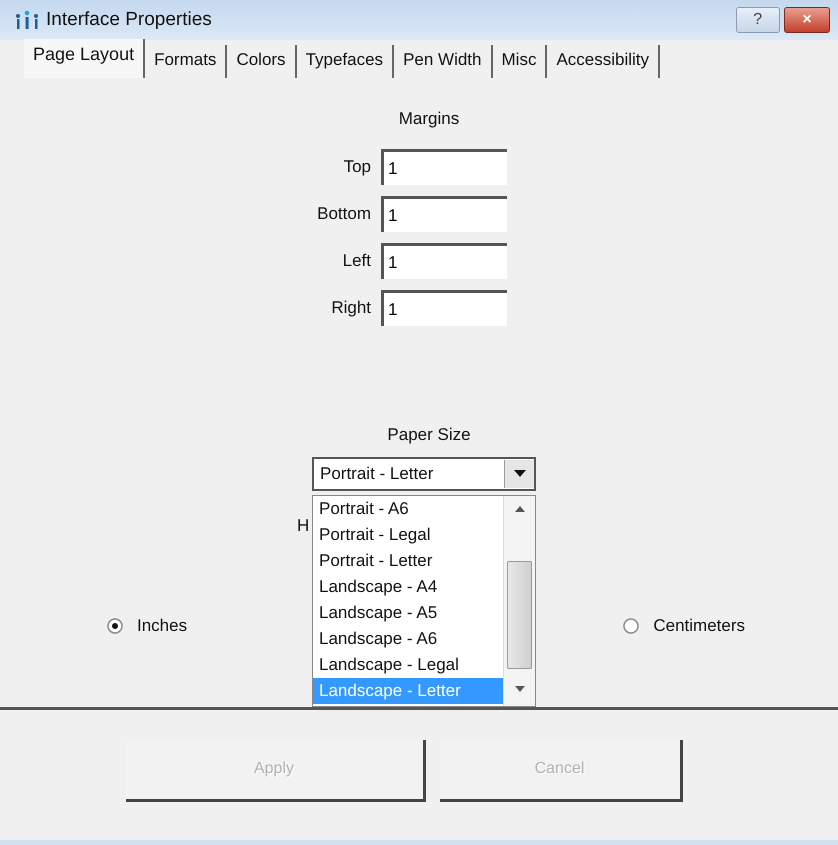 The width and height of the screenshot is (838, 845). What do you see at coordinates (520, 689) in the screenshot?
I see `scroll-down-icon` at bounding box center [520, 689].